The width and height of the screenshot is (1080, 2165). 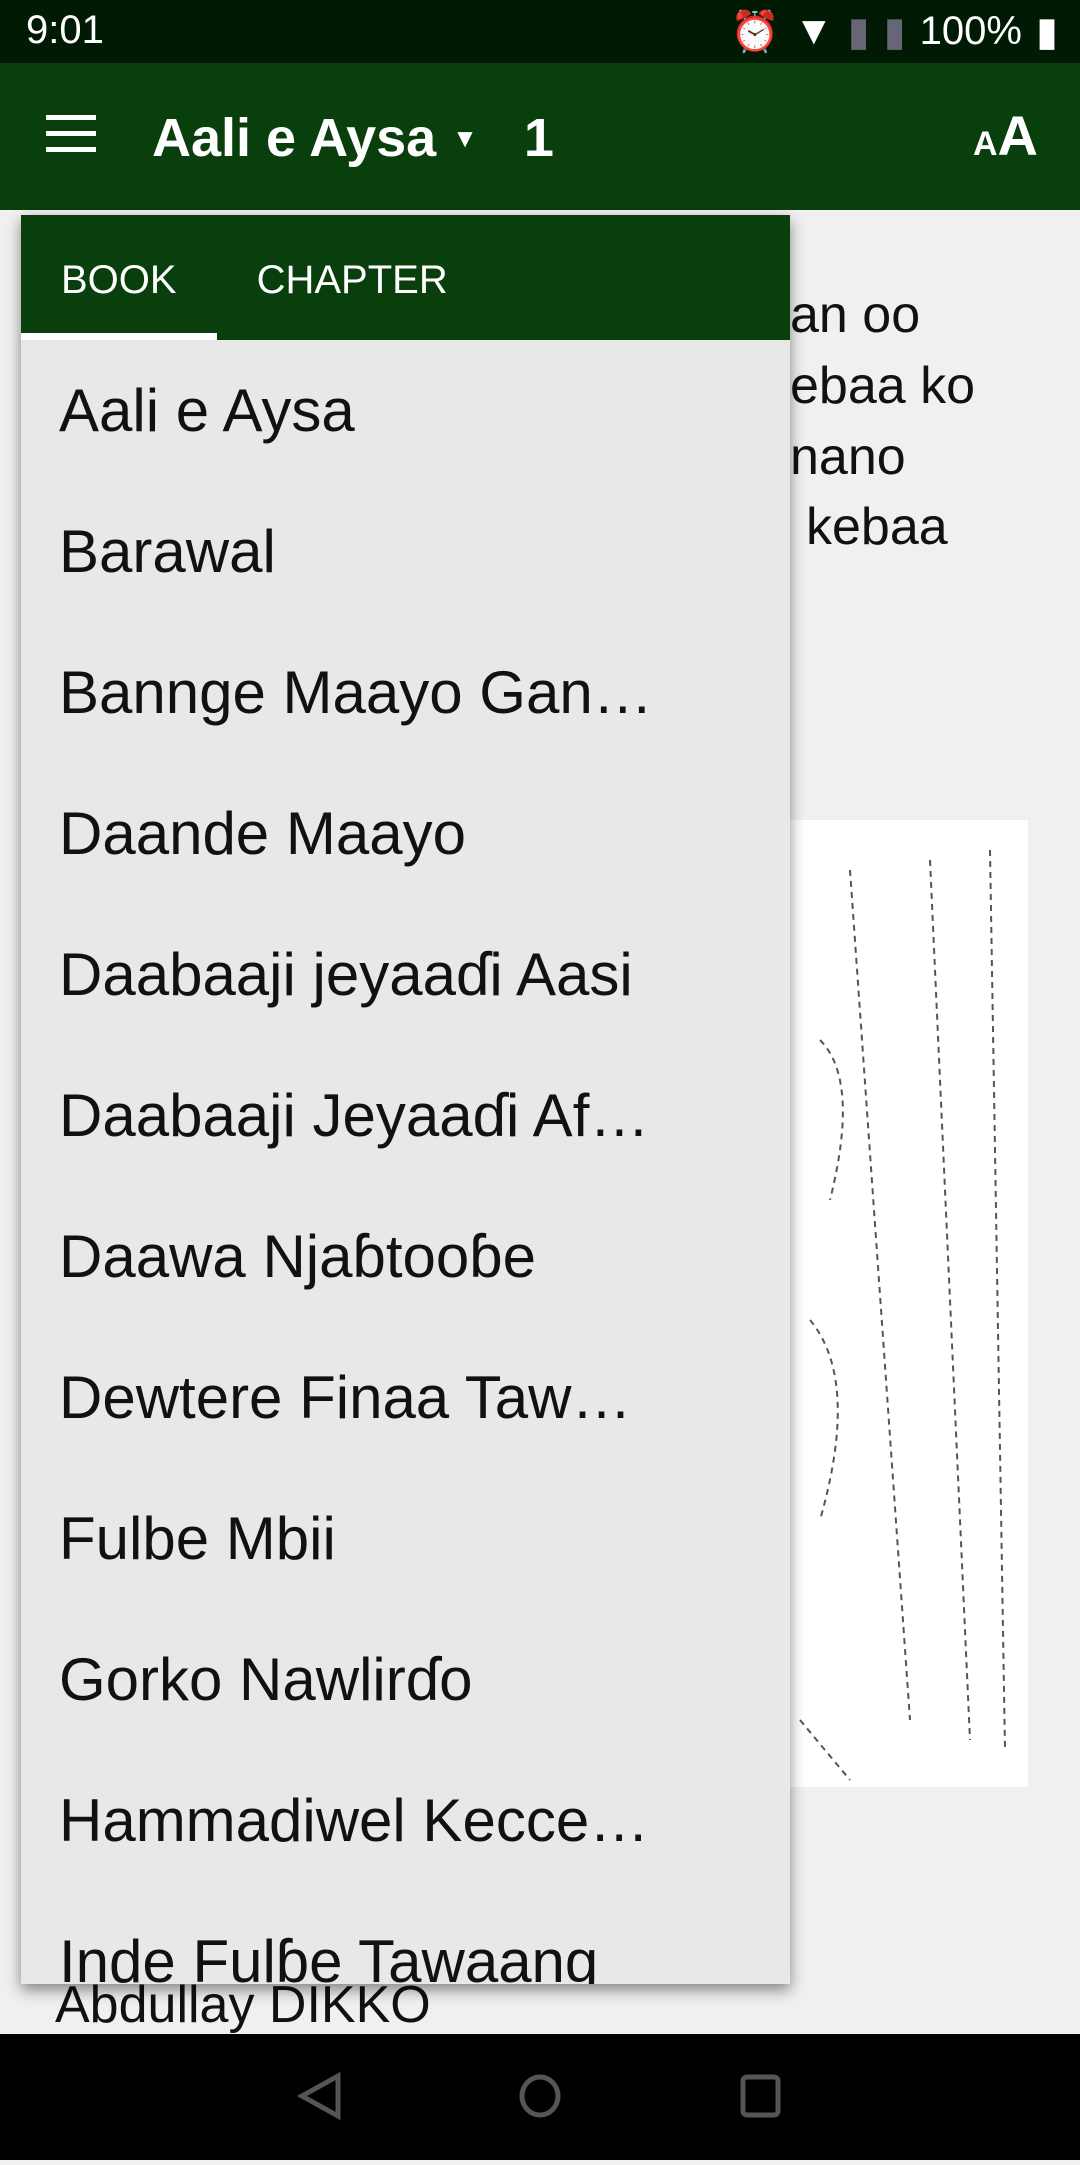 What do you see at coordinates (909, 1303) in the screenshot?
I see `illustration` at bounding box center [909, 1303].